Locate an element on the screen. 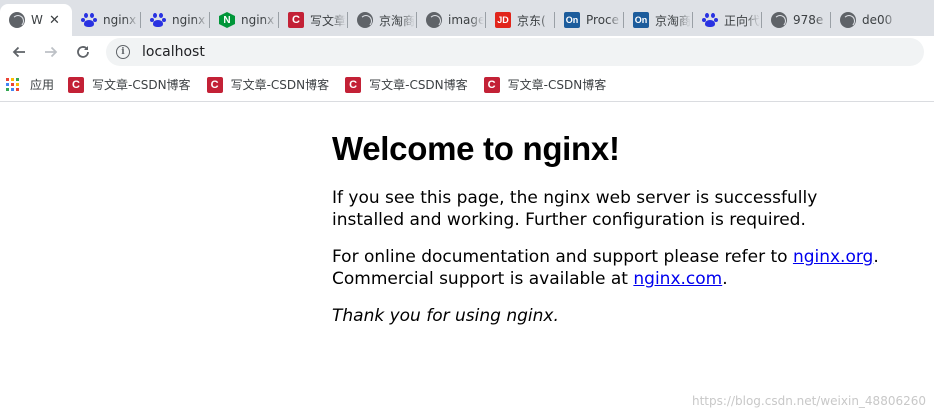 The image size is (934, 416). close-tab-icon: ✕ is located at coordinates (54, 20).